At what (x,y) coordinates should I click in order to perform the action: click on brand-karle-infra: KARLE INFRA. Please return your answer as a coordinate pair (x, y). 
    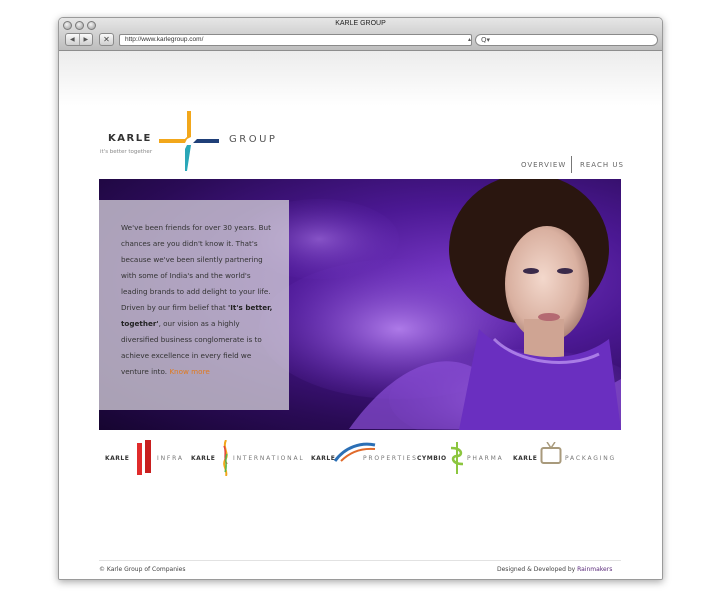
    Looking at the image, I should click on (145, 458).